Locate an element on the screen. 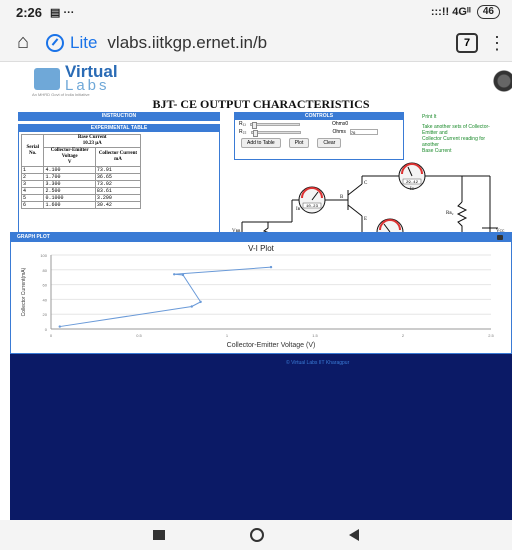 This screenshot has width=512, height=550. home-icon: ⌂ is located at coordinates (23, 42).